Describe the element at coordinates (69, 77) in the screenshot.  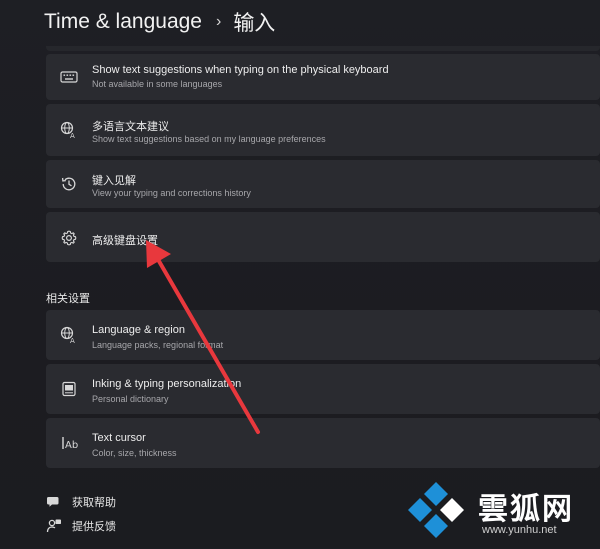
I see `keyboard-icon` at that location.